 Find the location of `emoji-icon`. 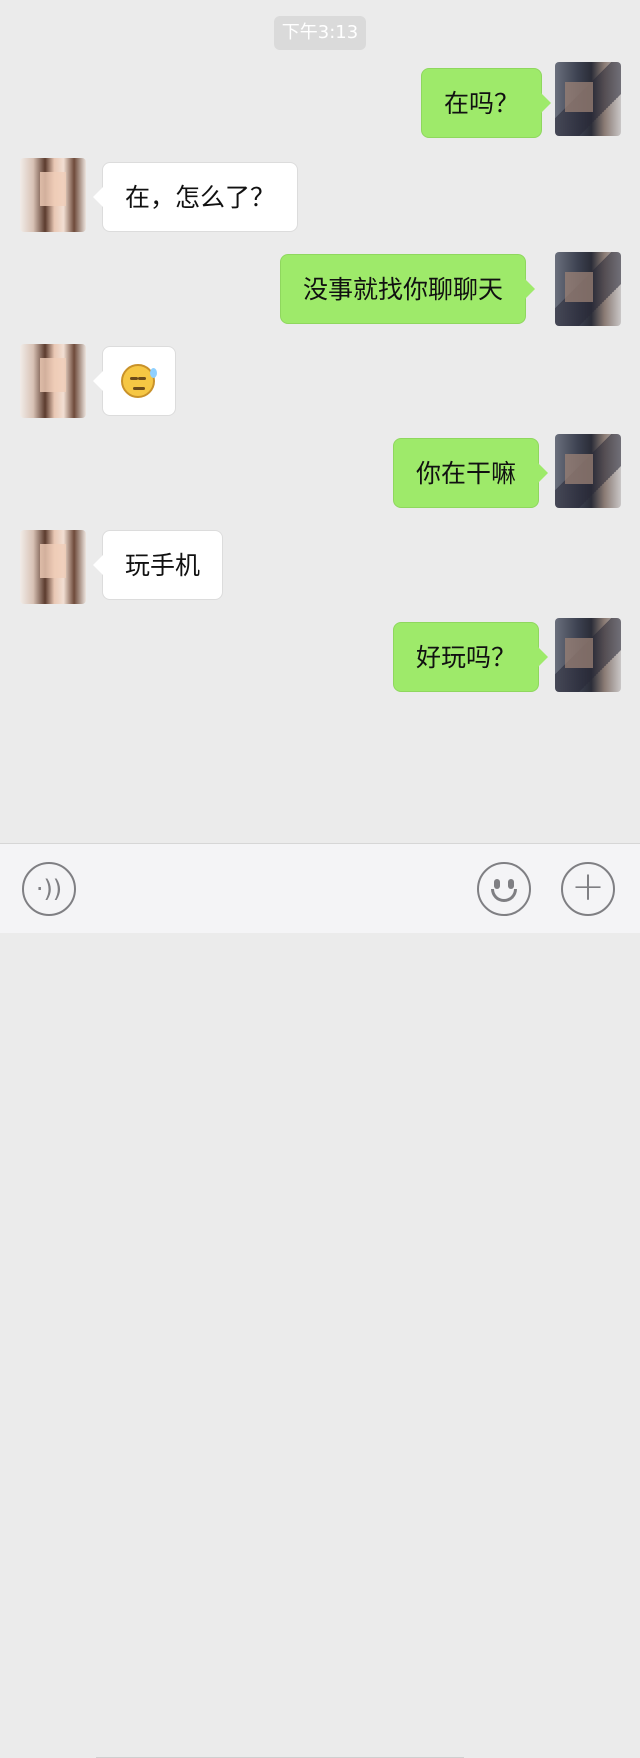

emoji-icon is located at coordinates (504, 889).